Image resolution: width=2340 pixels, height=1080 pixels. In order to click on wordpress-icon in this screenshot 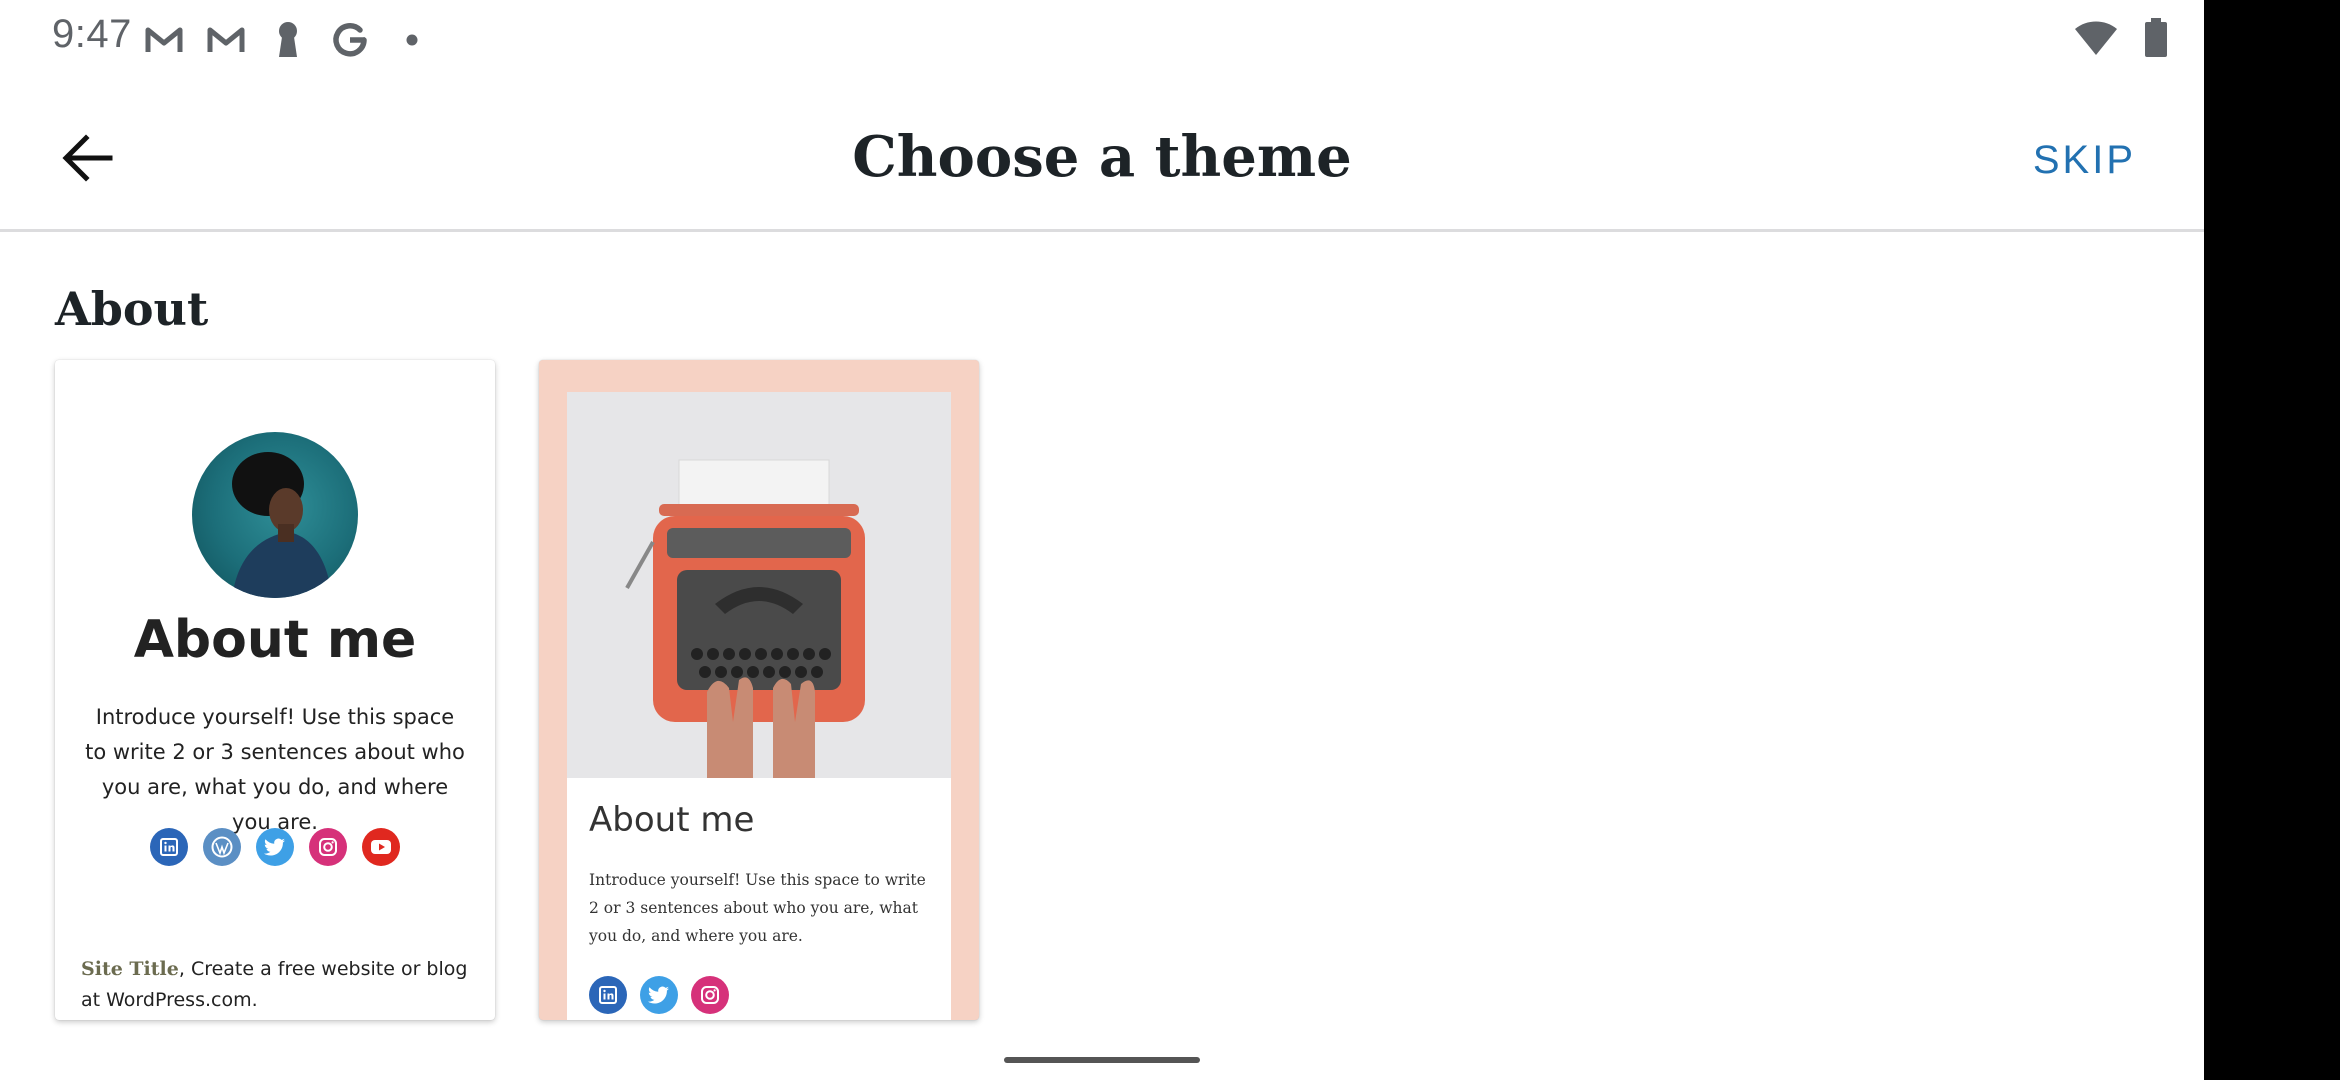, I will do `click(222, 847)`.